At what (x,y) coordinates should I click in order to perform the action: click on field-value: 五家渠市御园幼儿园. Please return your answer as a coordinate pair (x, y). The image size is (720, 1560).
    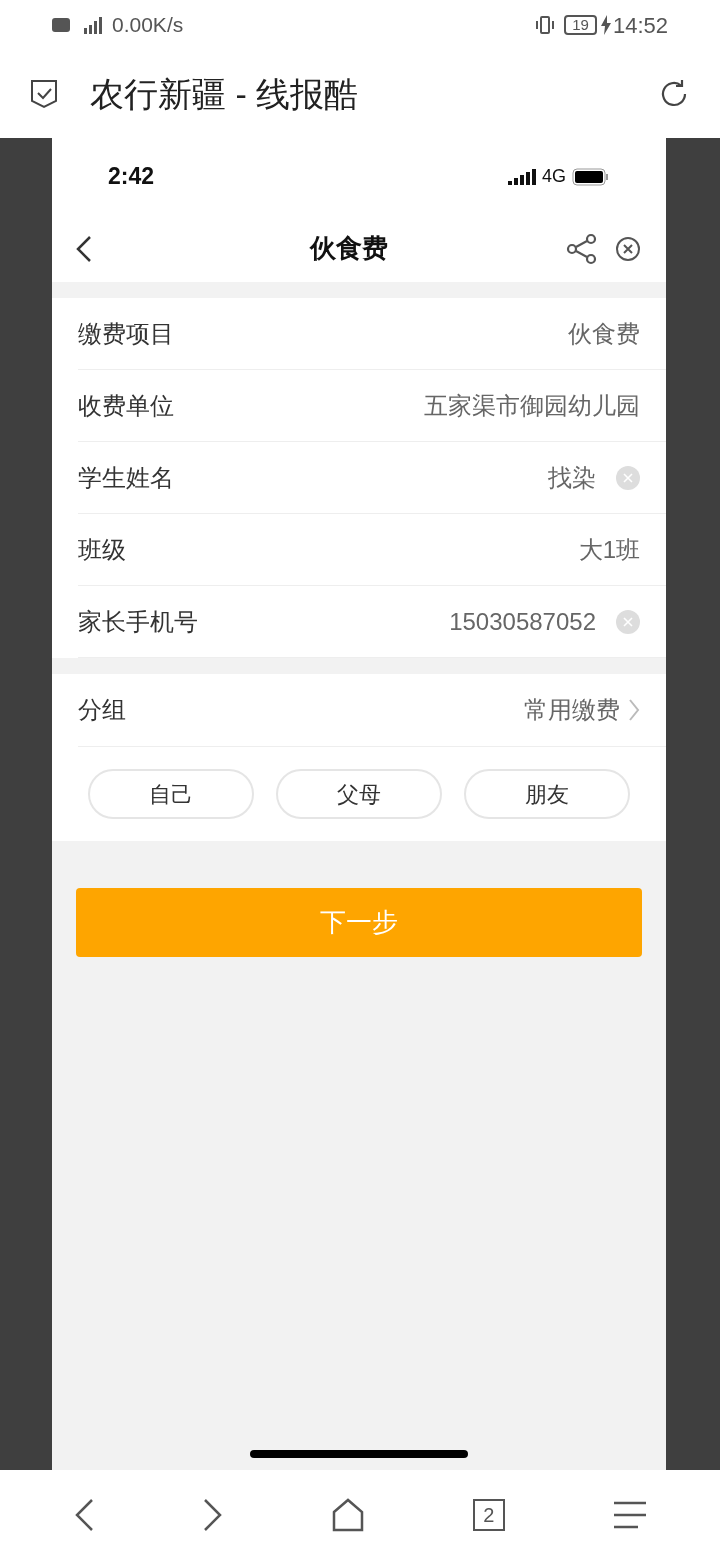
    Looking at the image, I should click on (531, 405).